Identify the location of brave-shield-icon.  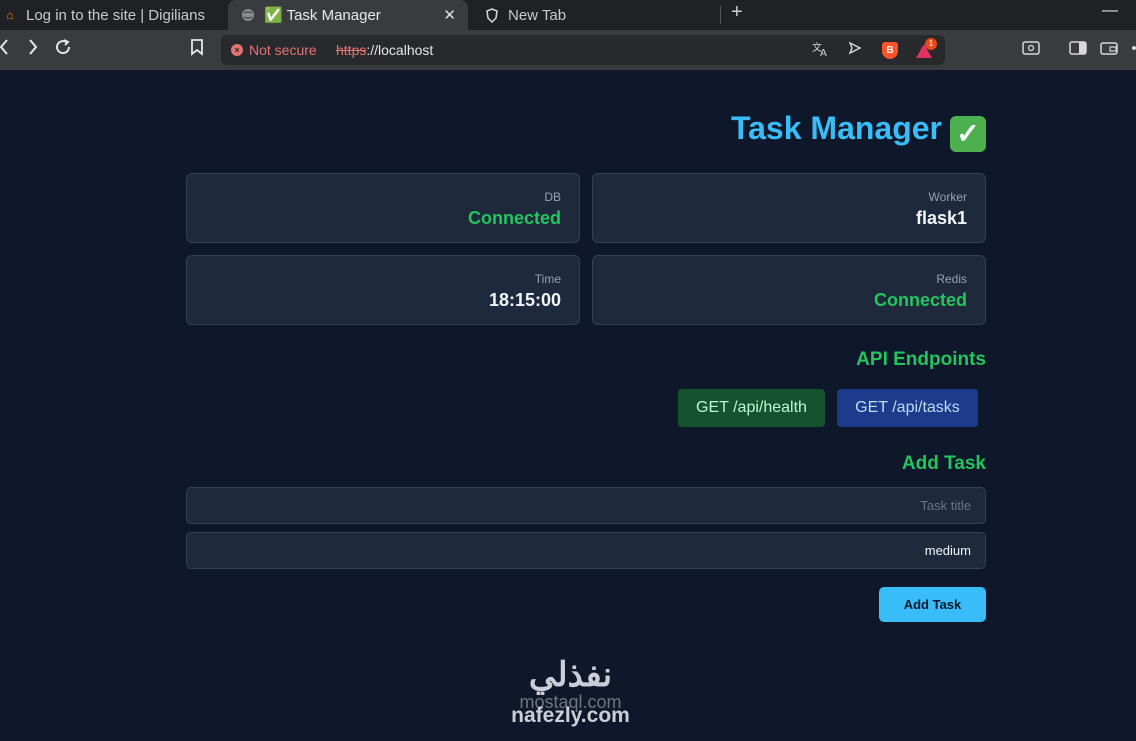
(492, 15).